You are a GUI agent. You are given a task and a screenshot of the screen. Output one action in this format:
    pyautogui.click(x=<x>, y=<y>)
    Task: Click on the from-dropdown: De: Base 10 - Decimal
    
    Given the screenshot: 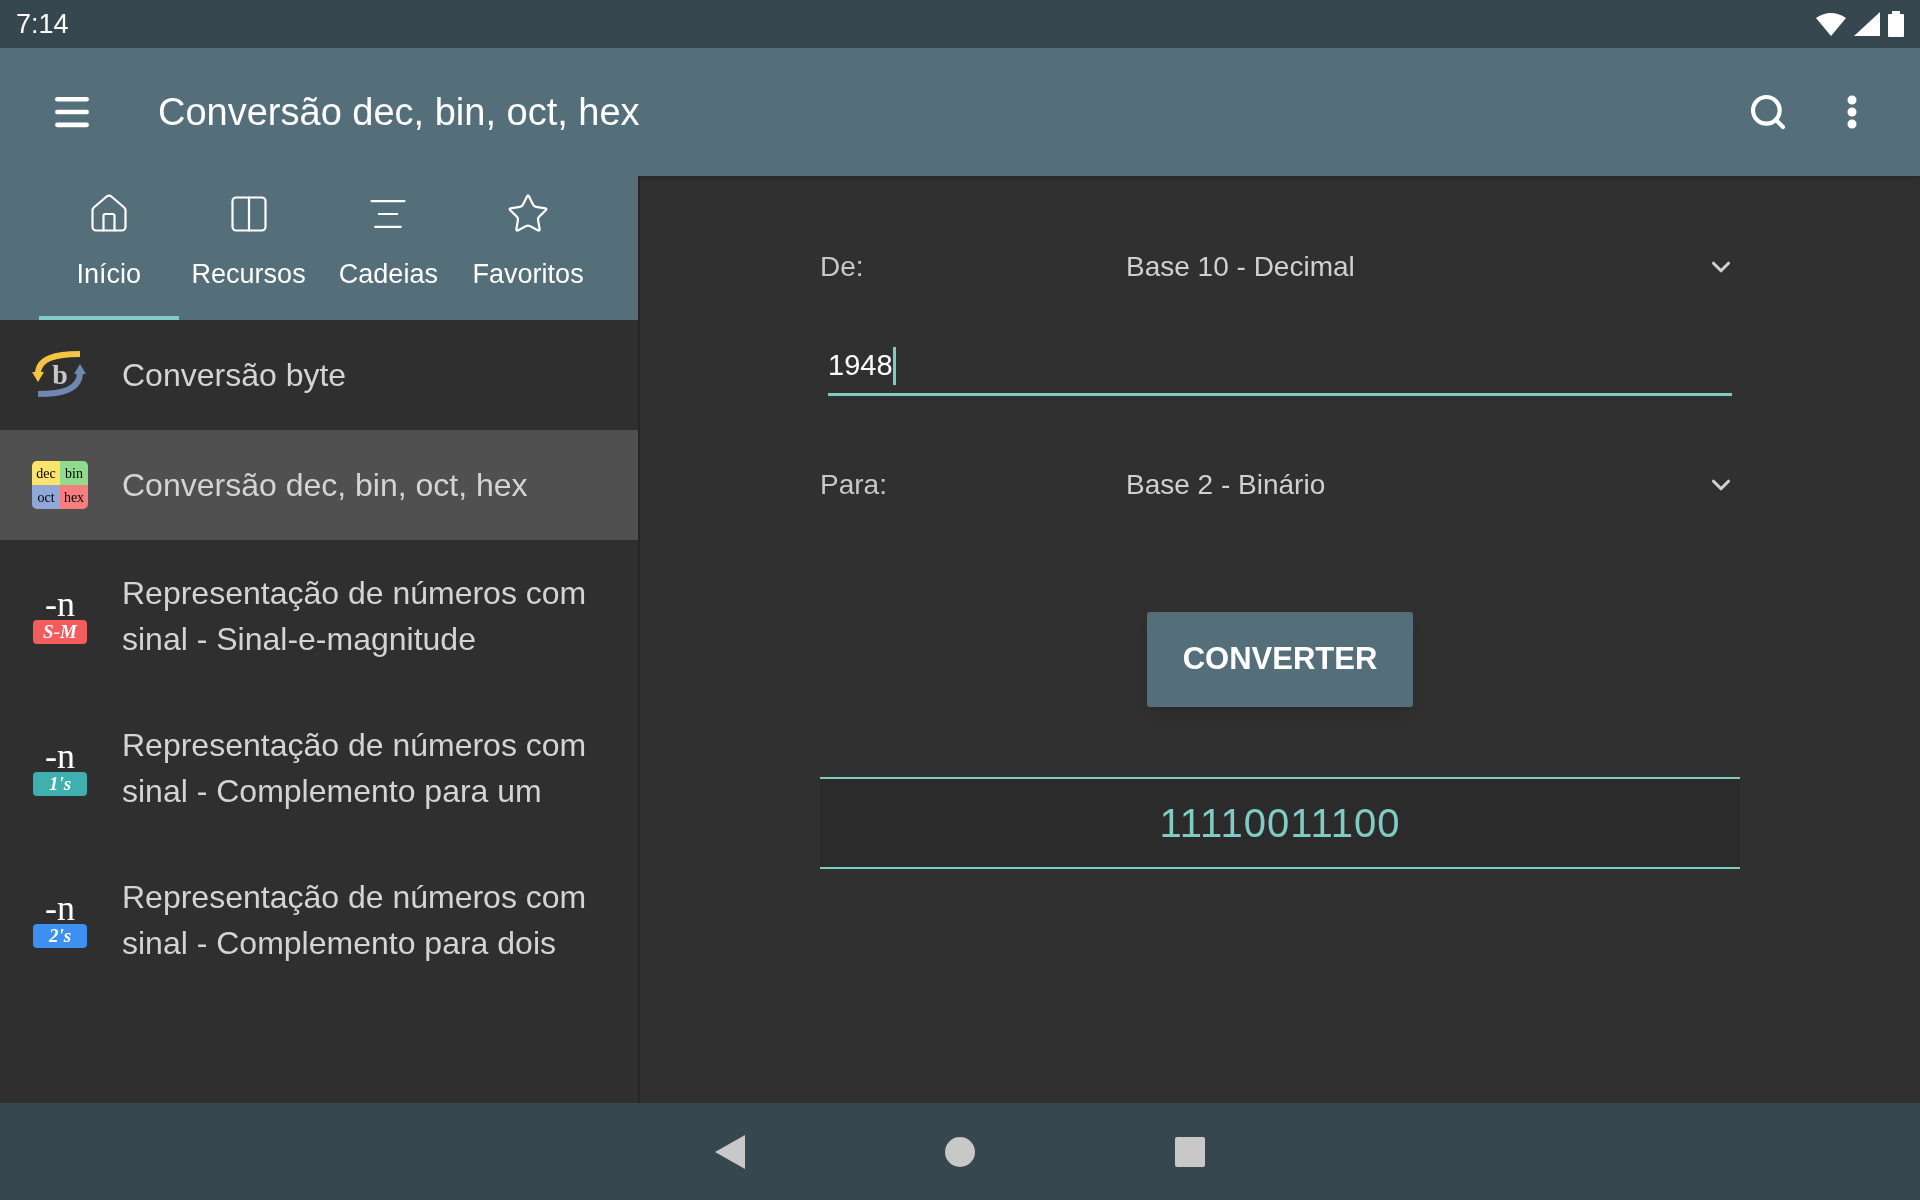 What is the action you would take?
    pyautogui.click(x=1280, y=267)
    